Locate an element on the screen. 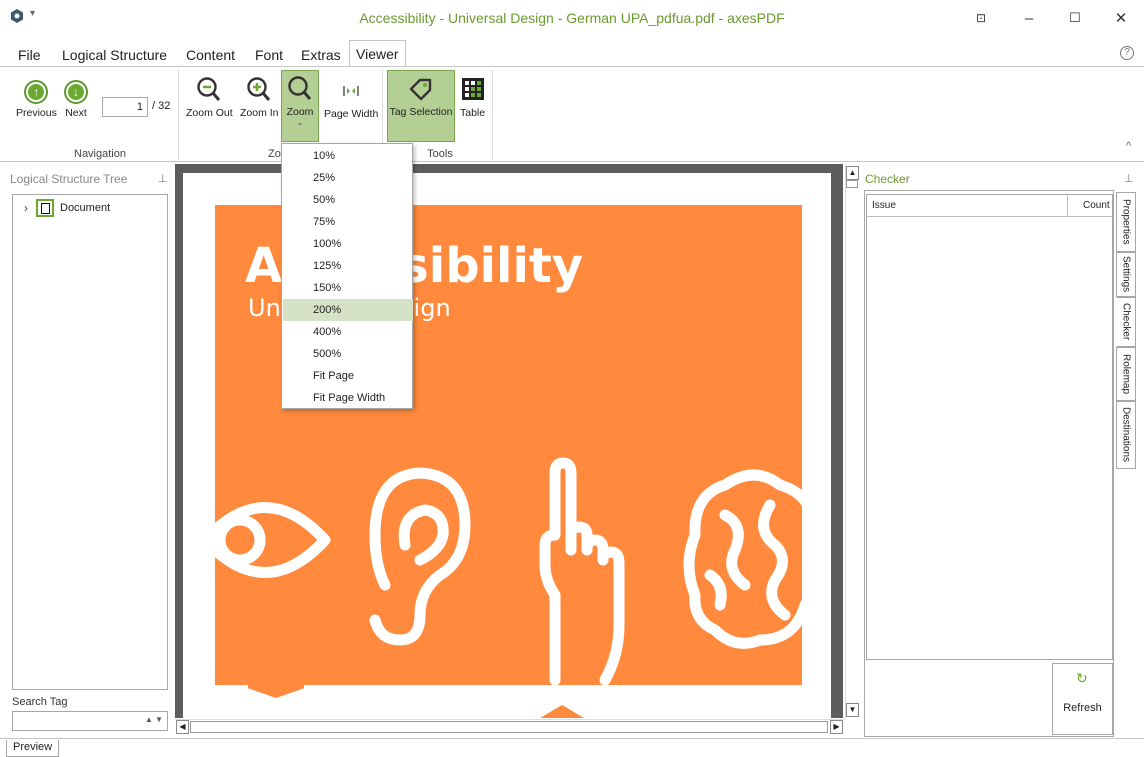  scroll-up-icon: ▲ is located at coordinates (852, 173).